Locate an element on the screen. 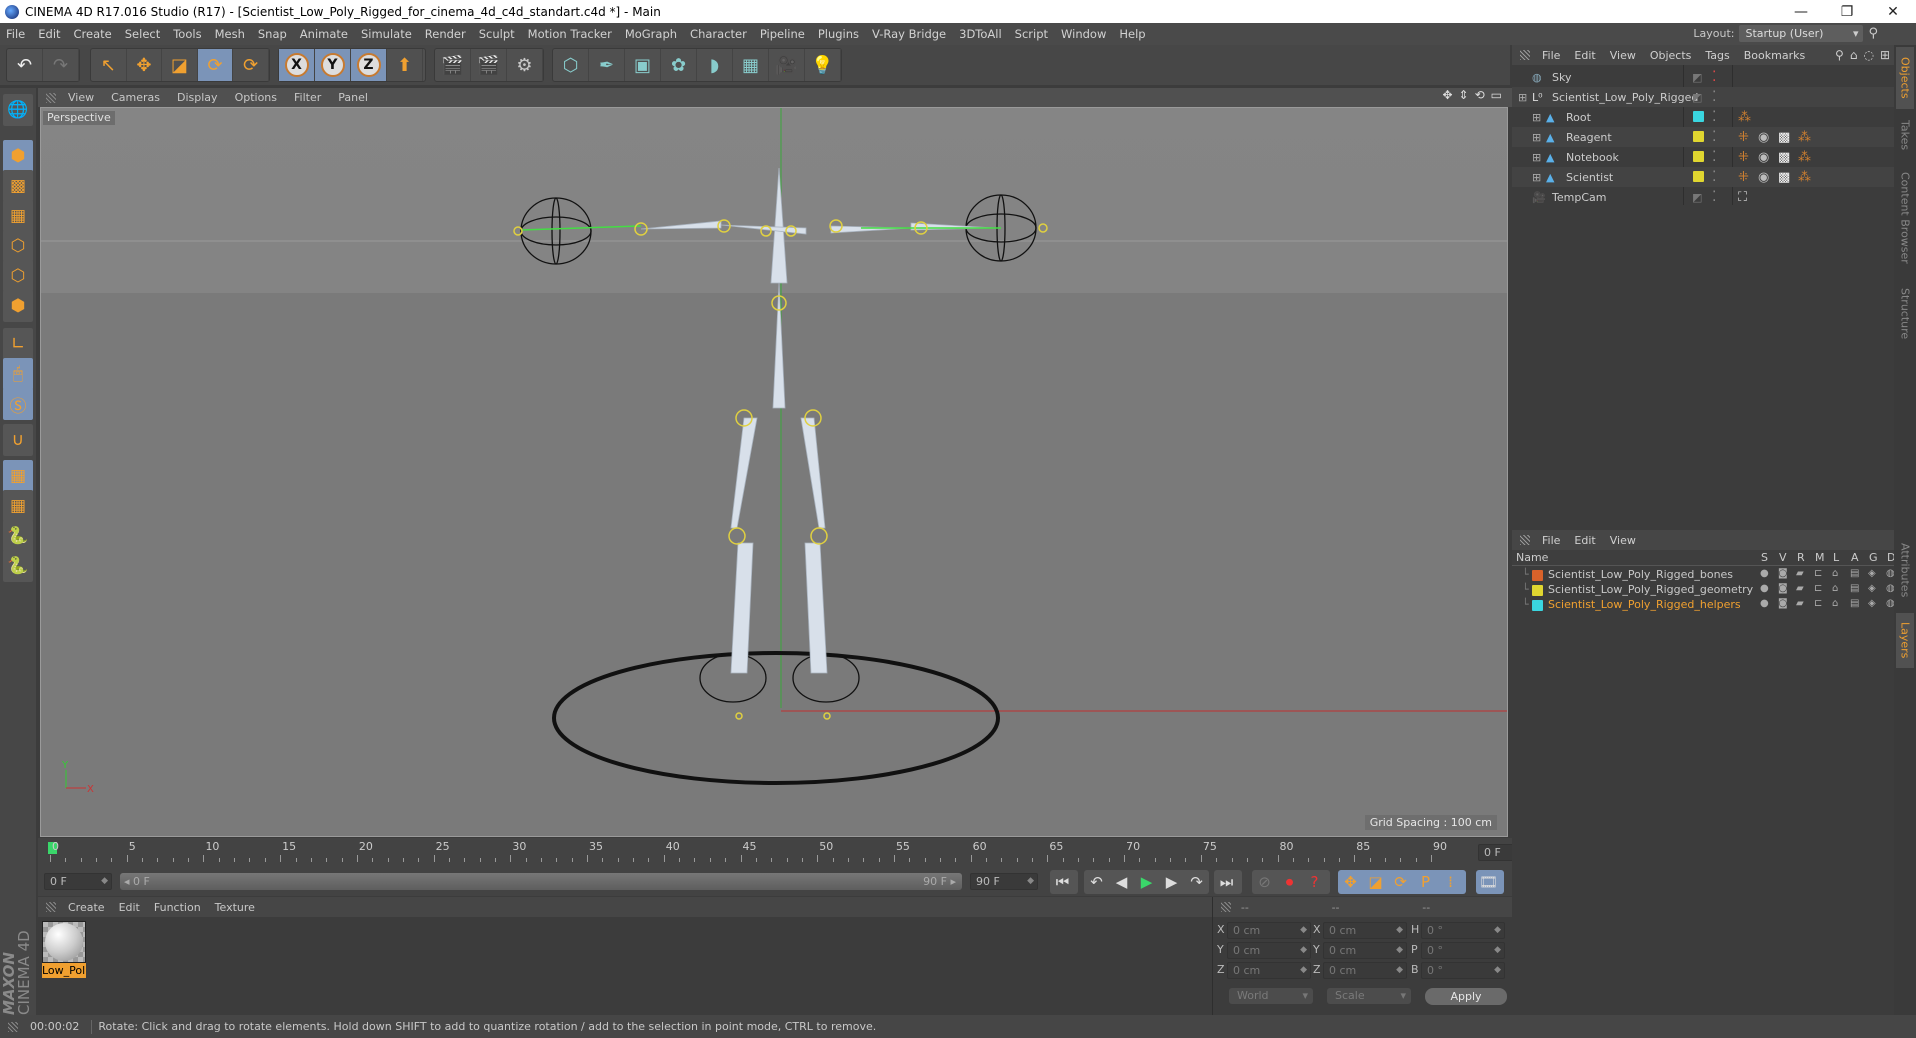 This screenshot has width=1916, height=1038. model-mode-button: ⬢ is located at coordinates (18, 156).